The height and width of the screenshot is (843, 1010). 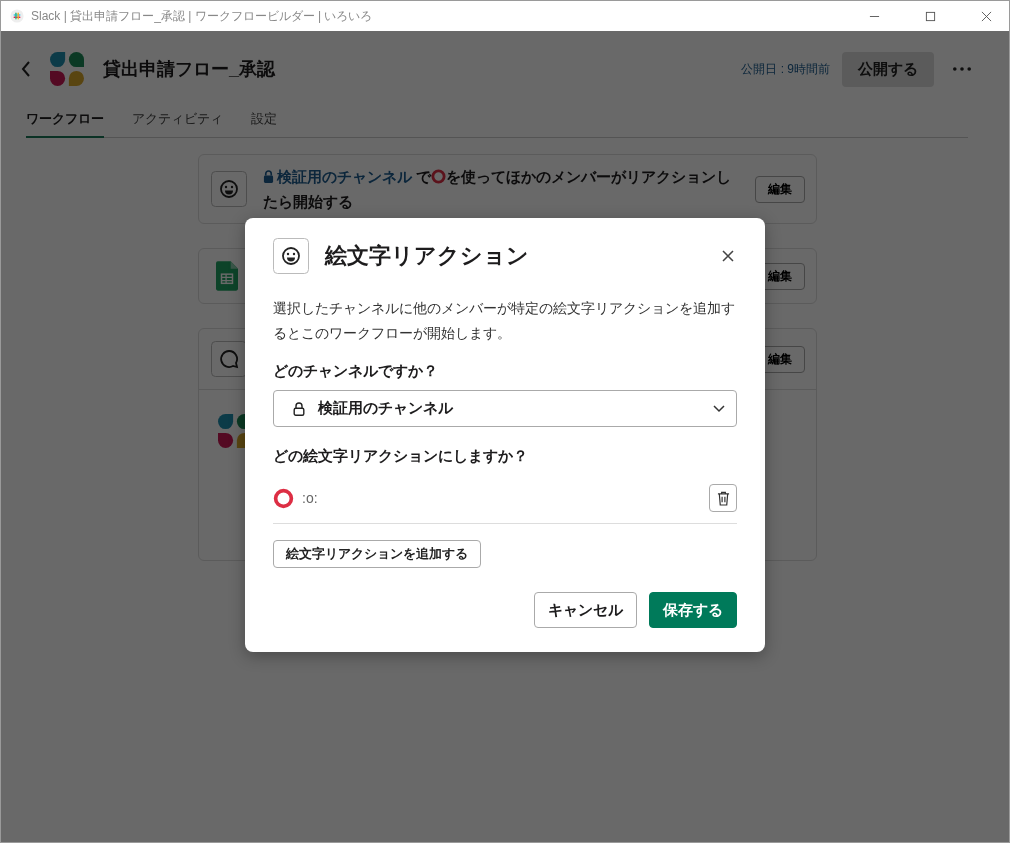 What do you see at coordinates (504, 321) in the screenshot?
I see `dialog-description: 選択したチャンネルに他のメンバーが特定の絵文字リアクションを追加するとこのワークフローが開始します。` at bounding box center [504, 321].